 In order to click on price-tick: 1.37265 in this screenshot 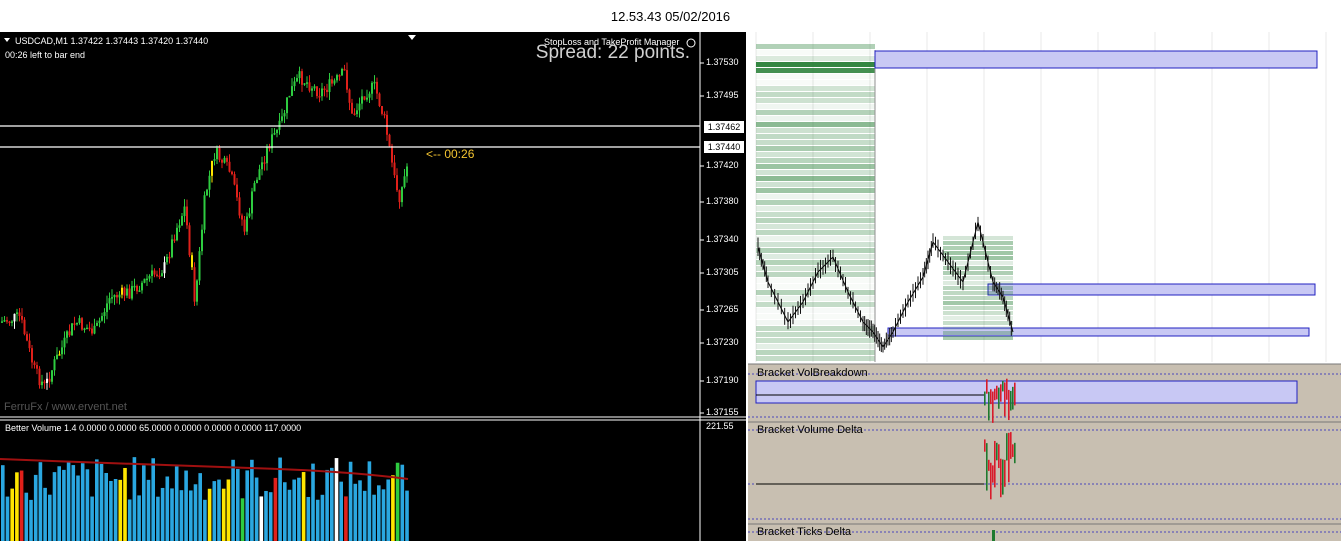, I will do `click(722, 309)`.